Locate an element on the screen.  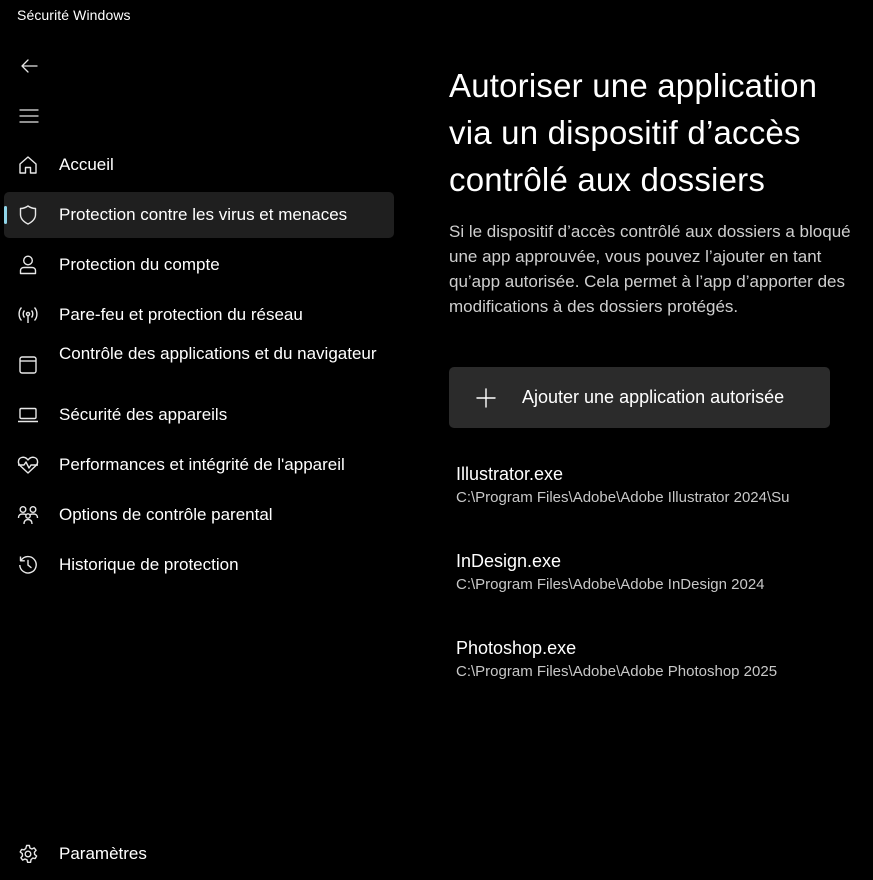
settings-label: Paramètres is located at coordinates (103, 853).